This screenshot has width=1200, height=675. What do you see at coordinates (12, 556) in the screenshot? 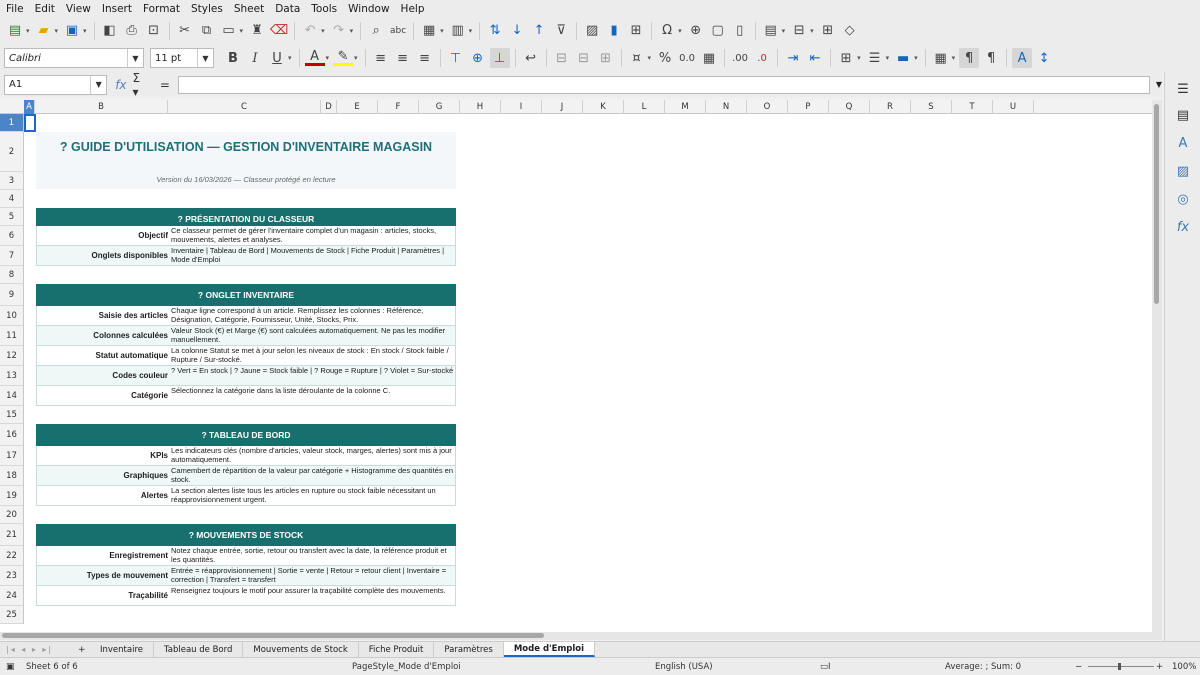
I see `row-header-22: 22` at bounding box center [12, 556].